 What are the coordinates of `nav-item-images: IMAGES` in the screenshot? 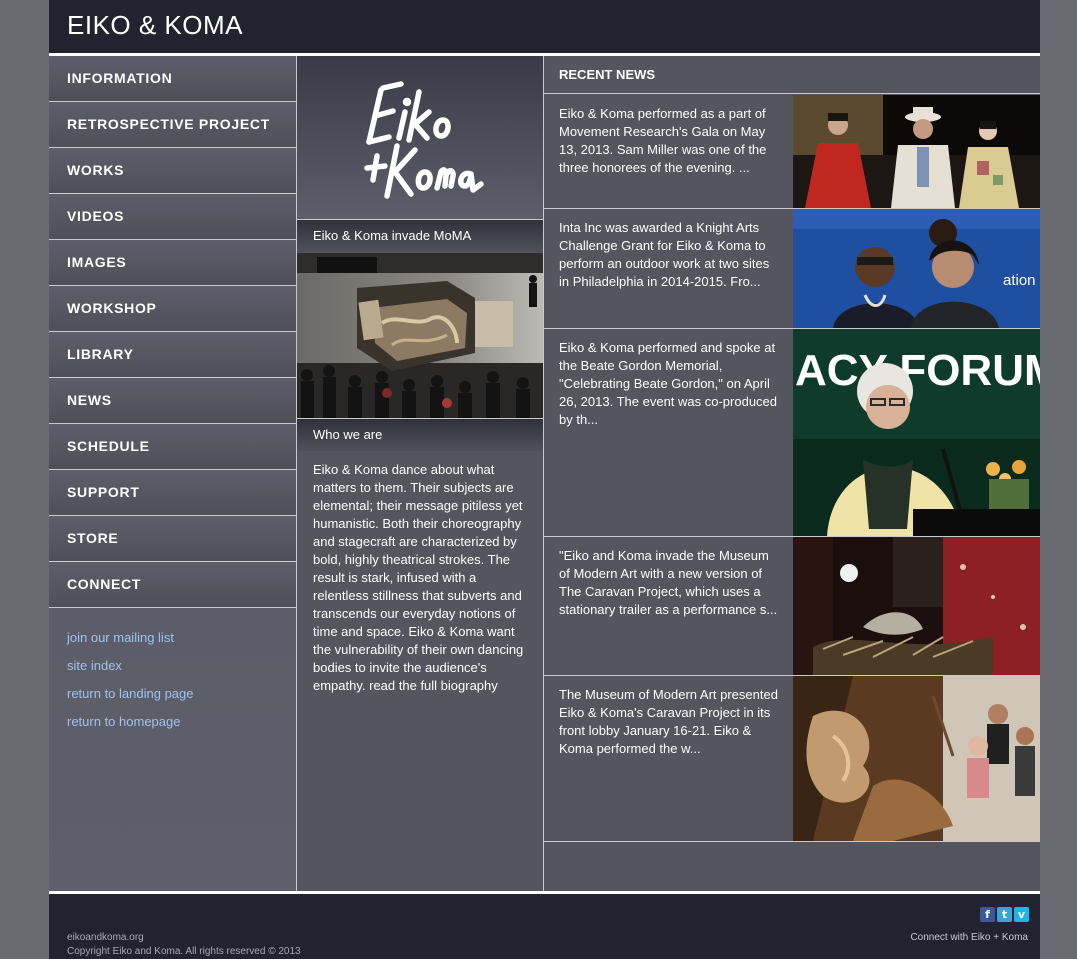 It's located at (172, 263).